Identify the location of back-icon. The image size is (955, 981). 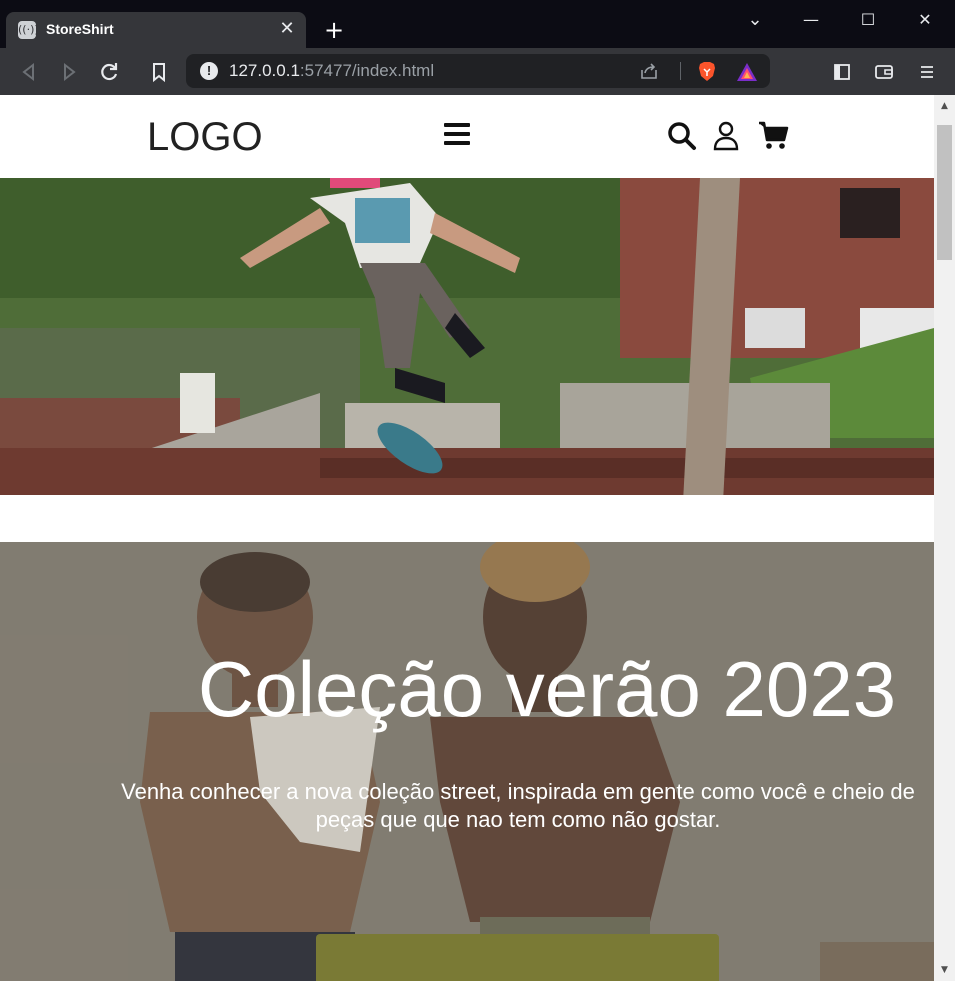
(29, 72).